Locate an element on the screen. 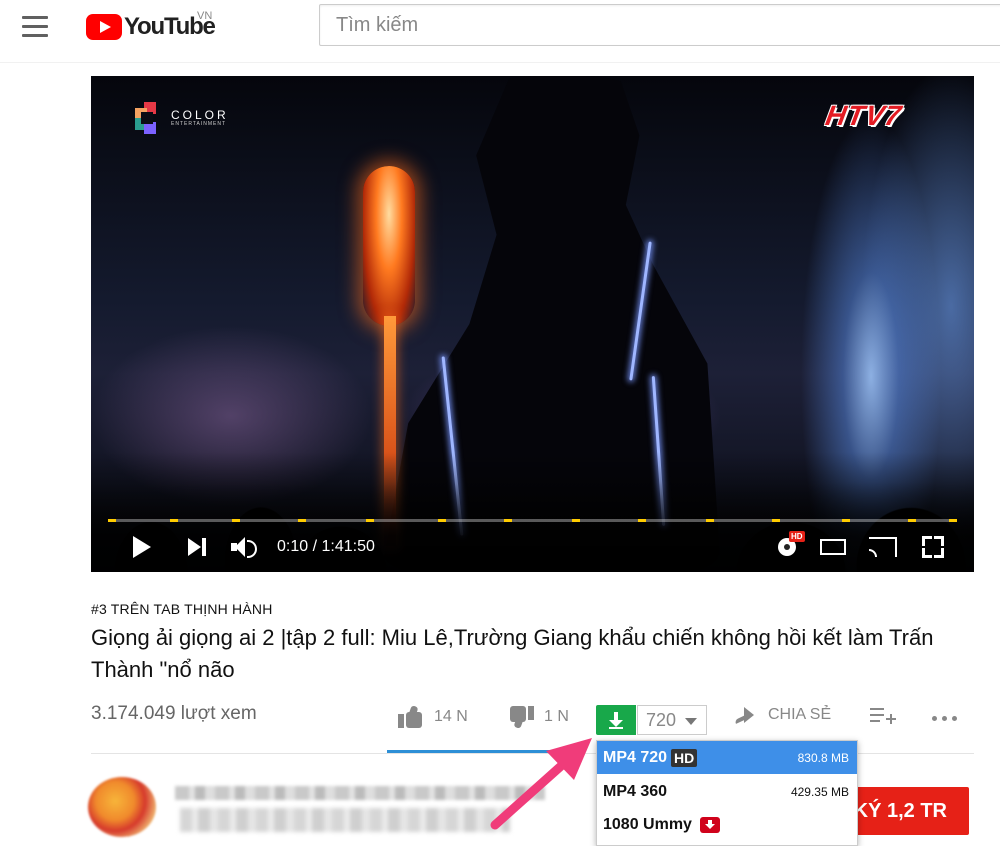 This screenshot has height=846, width=1000. menu-item-mp4-360: MP4 360 429.35 MB is located at coordinates (727, 791).